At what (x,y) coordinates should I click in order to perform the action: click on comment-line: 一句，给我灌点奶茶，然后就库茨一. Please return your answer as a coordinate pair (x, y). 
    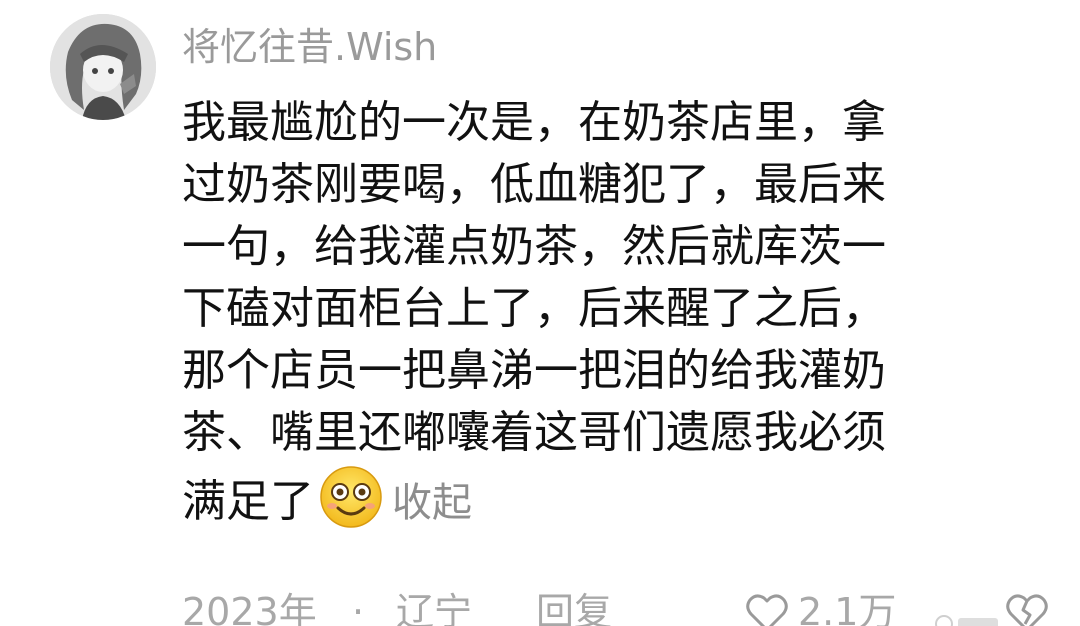
    Looking at the image, I should click on (534, 246).